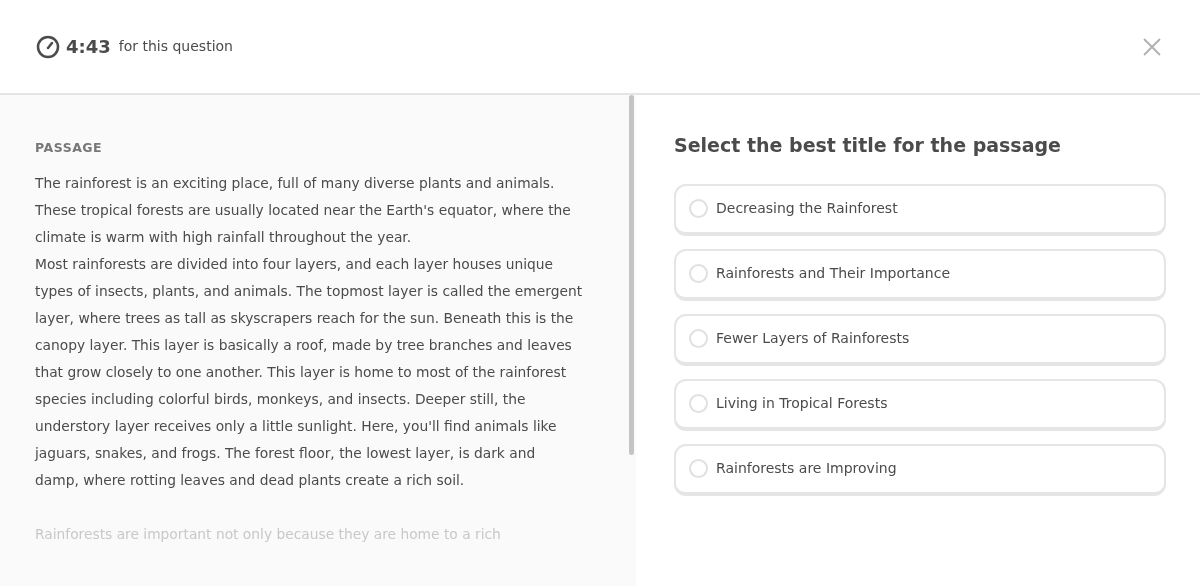  I want to click on timer-icon, so click(48, 46).